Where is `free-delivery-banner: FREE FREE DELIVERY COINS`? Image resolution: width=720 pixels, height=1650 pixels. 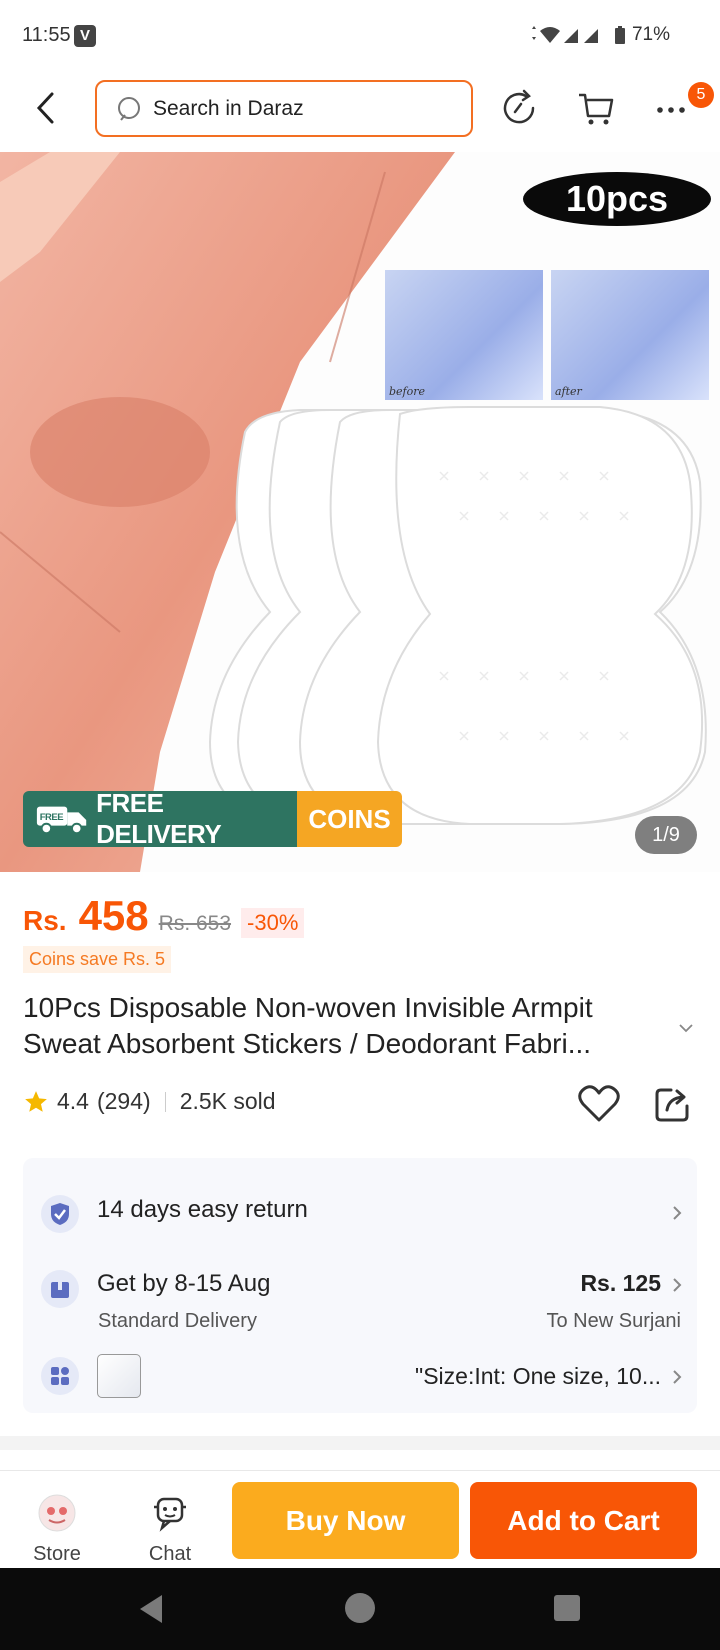 free-delivery-banner: FREE FREE DELIVERY COINS is located at coordinates (212, 819).